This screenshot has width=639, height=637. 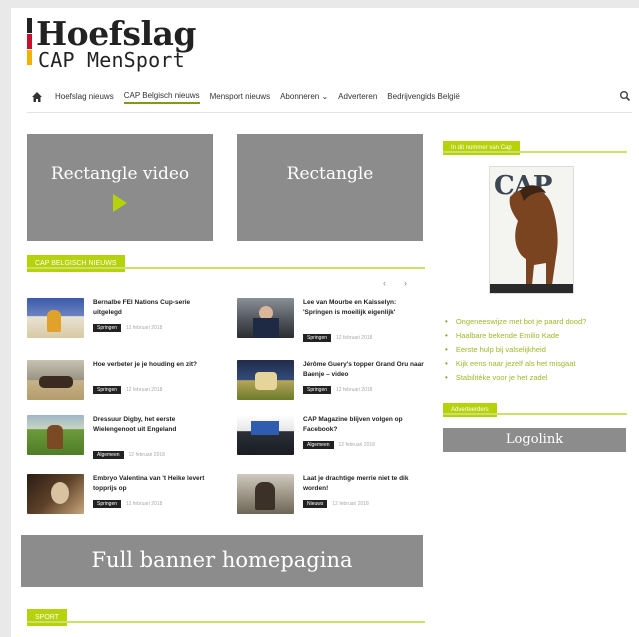 I want to click on nav-item-abonneren: Abonneren ⌄, so click(x=304, y=97).